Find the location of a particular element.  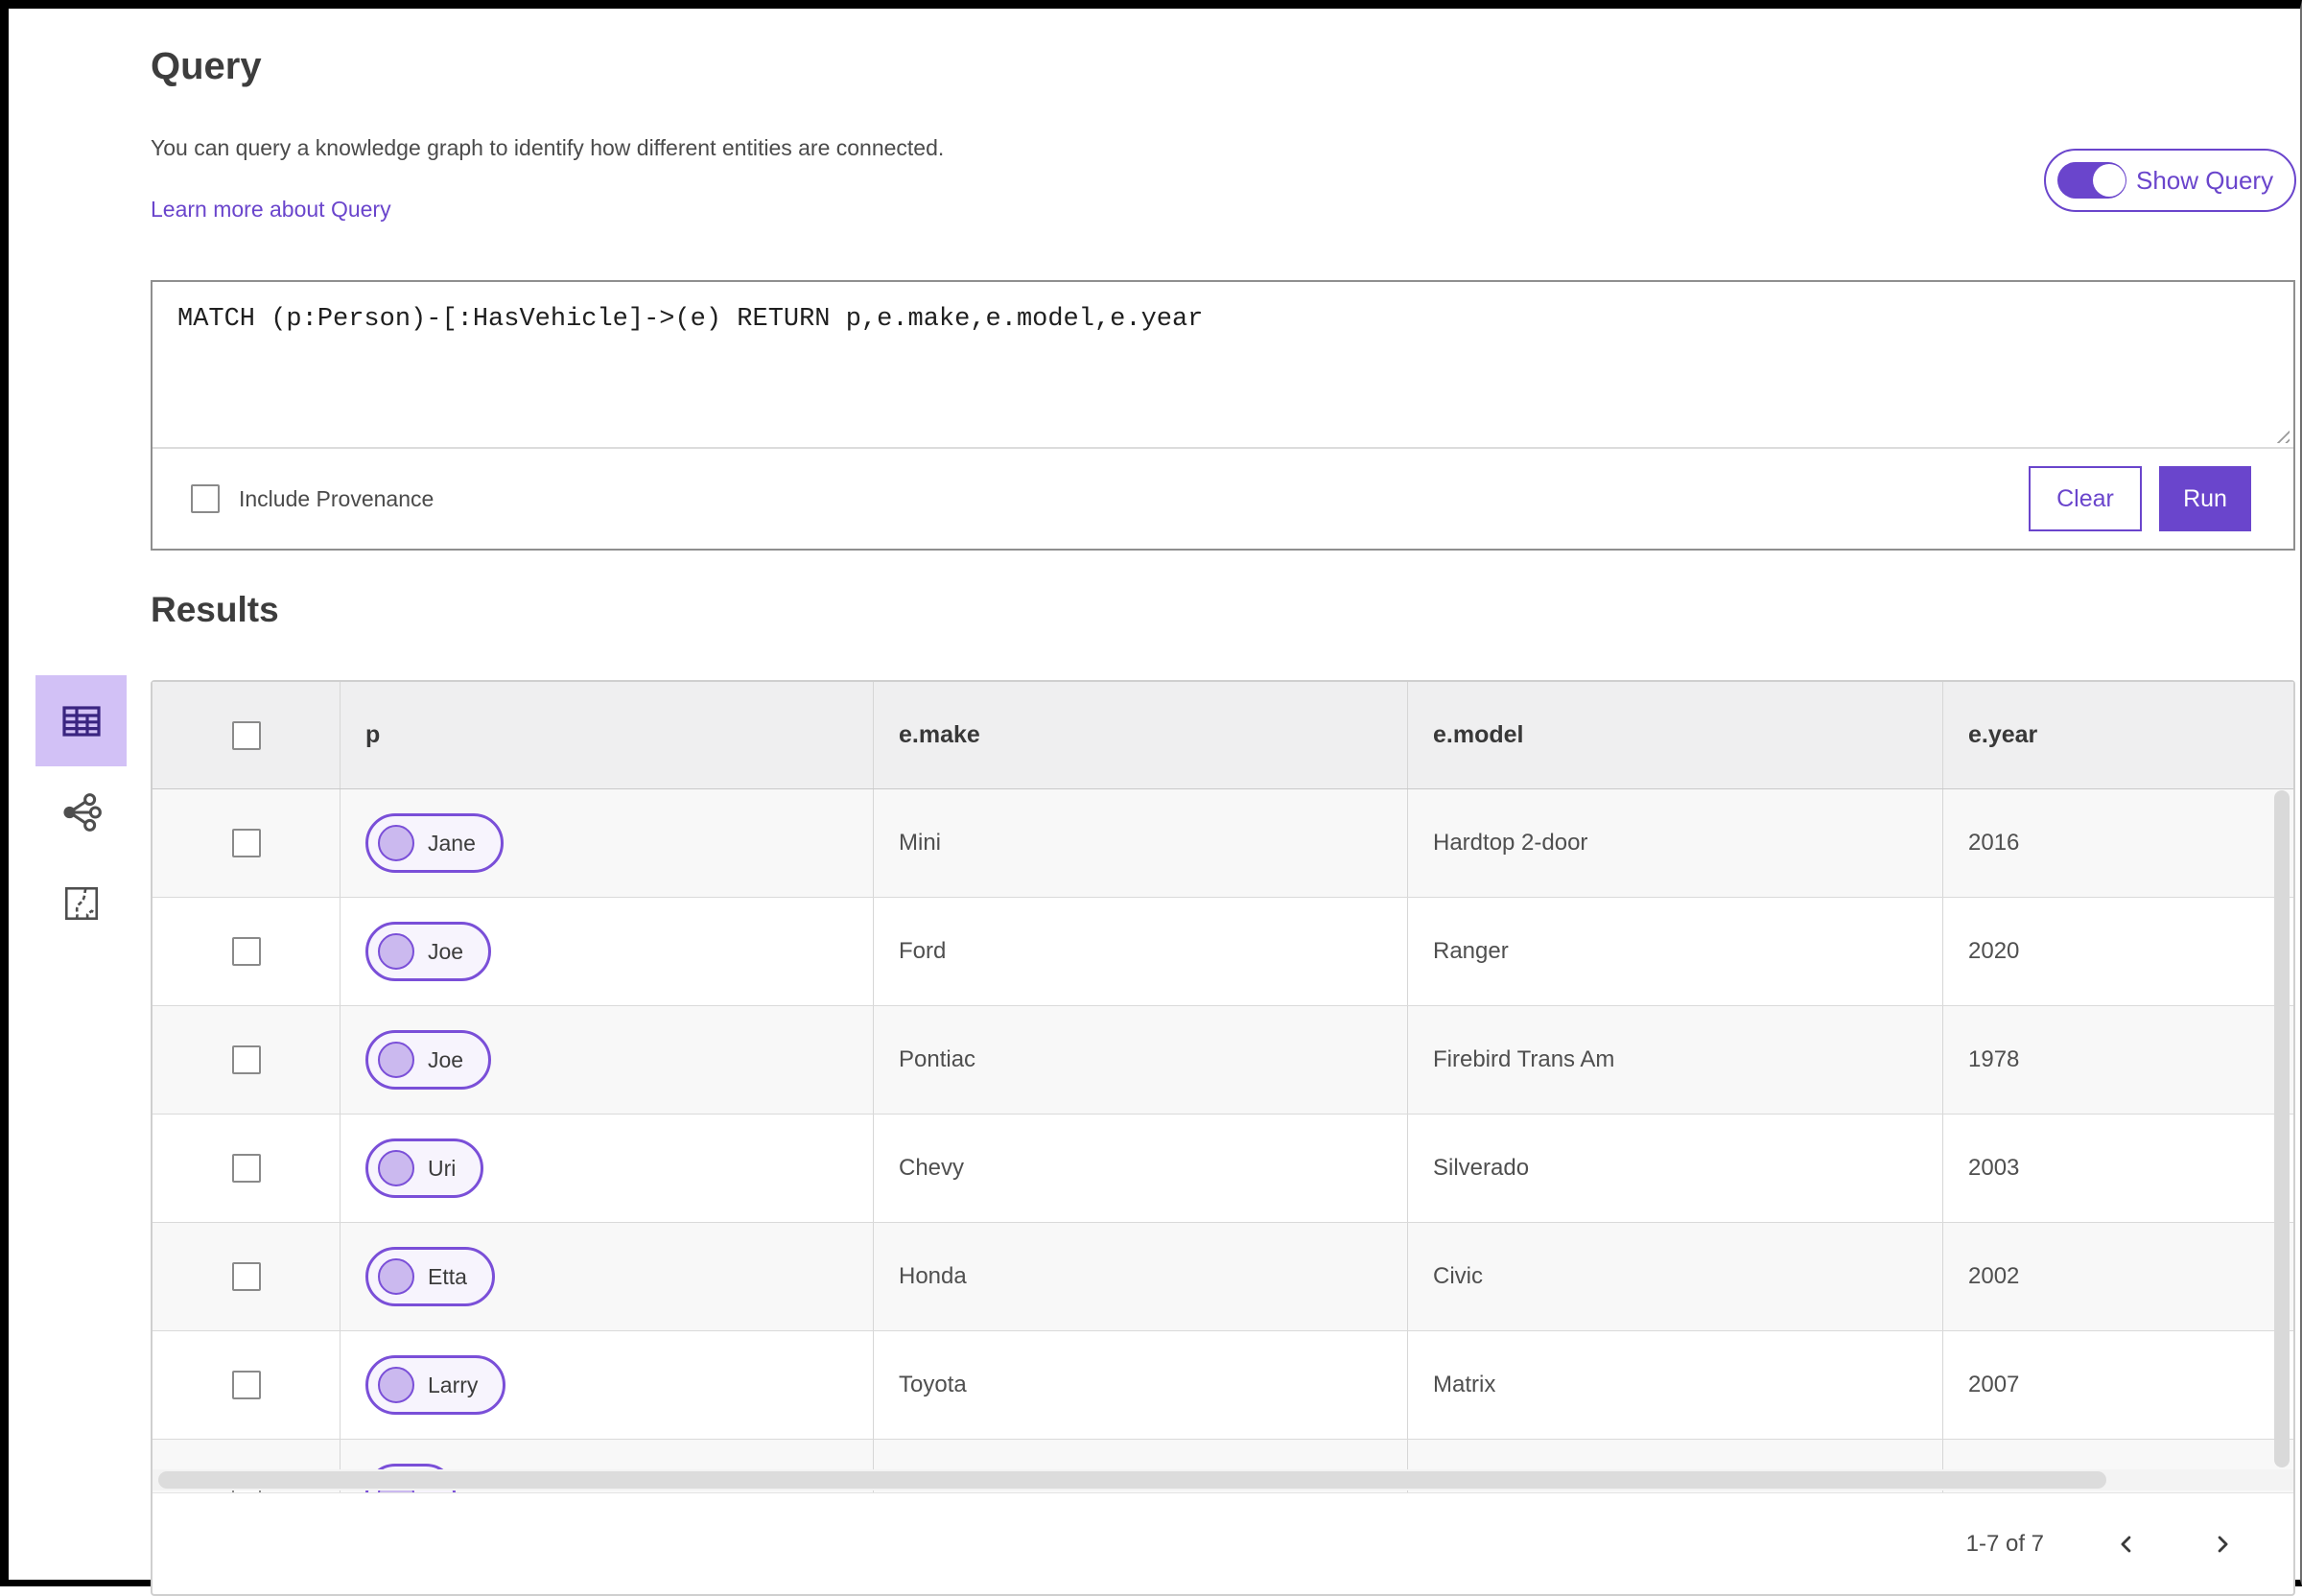

cell-e-model: Hardtop 2-door is located at coordinates (1675, 843).